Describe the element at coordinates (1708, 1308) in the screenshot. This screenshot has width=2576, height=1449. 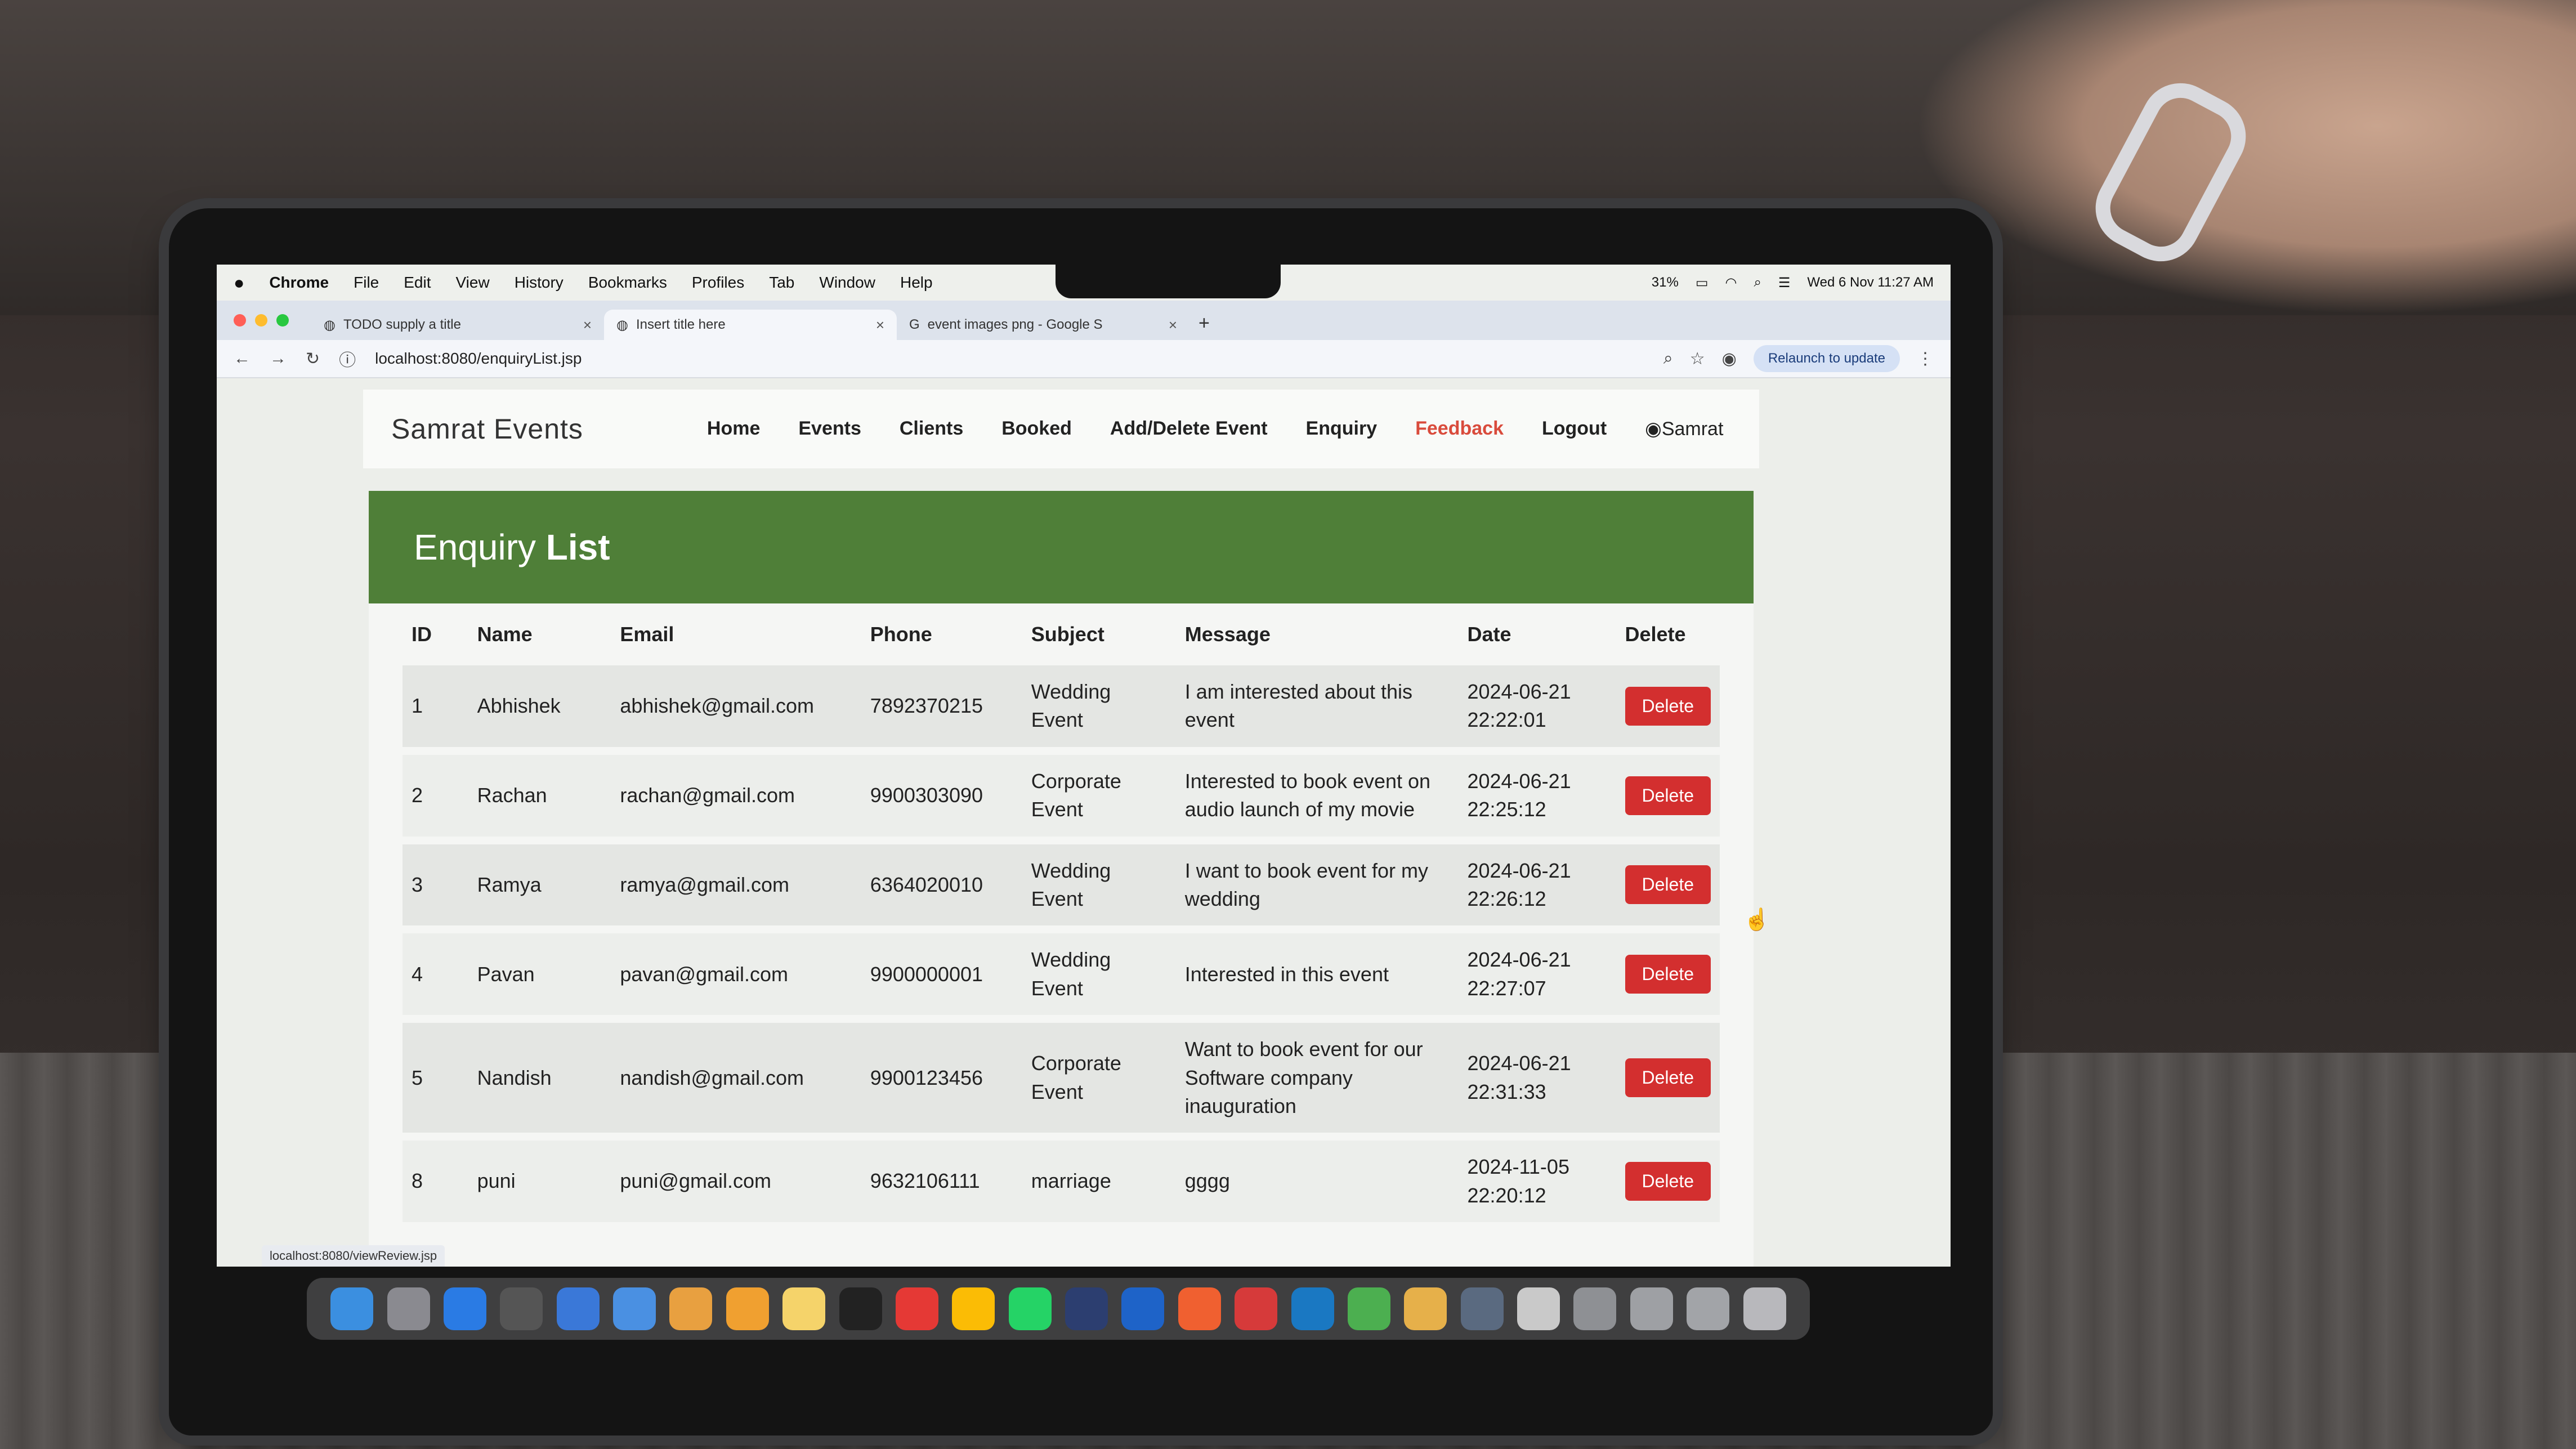
I see `documents-folder-icon` at that location.